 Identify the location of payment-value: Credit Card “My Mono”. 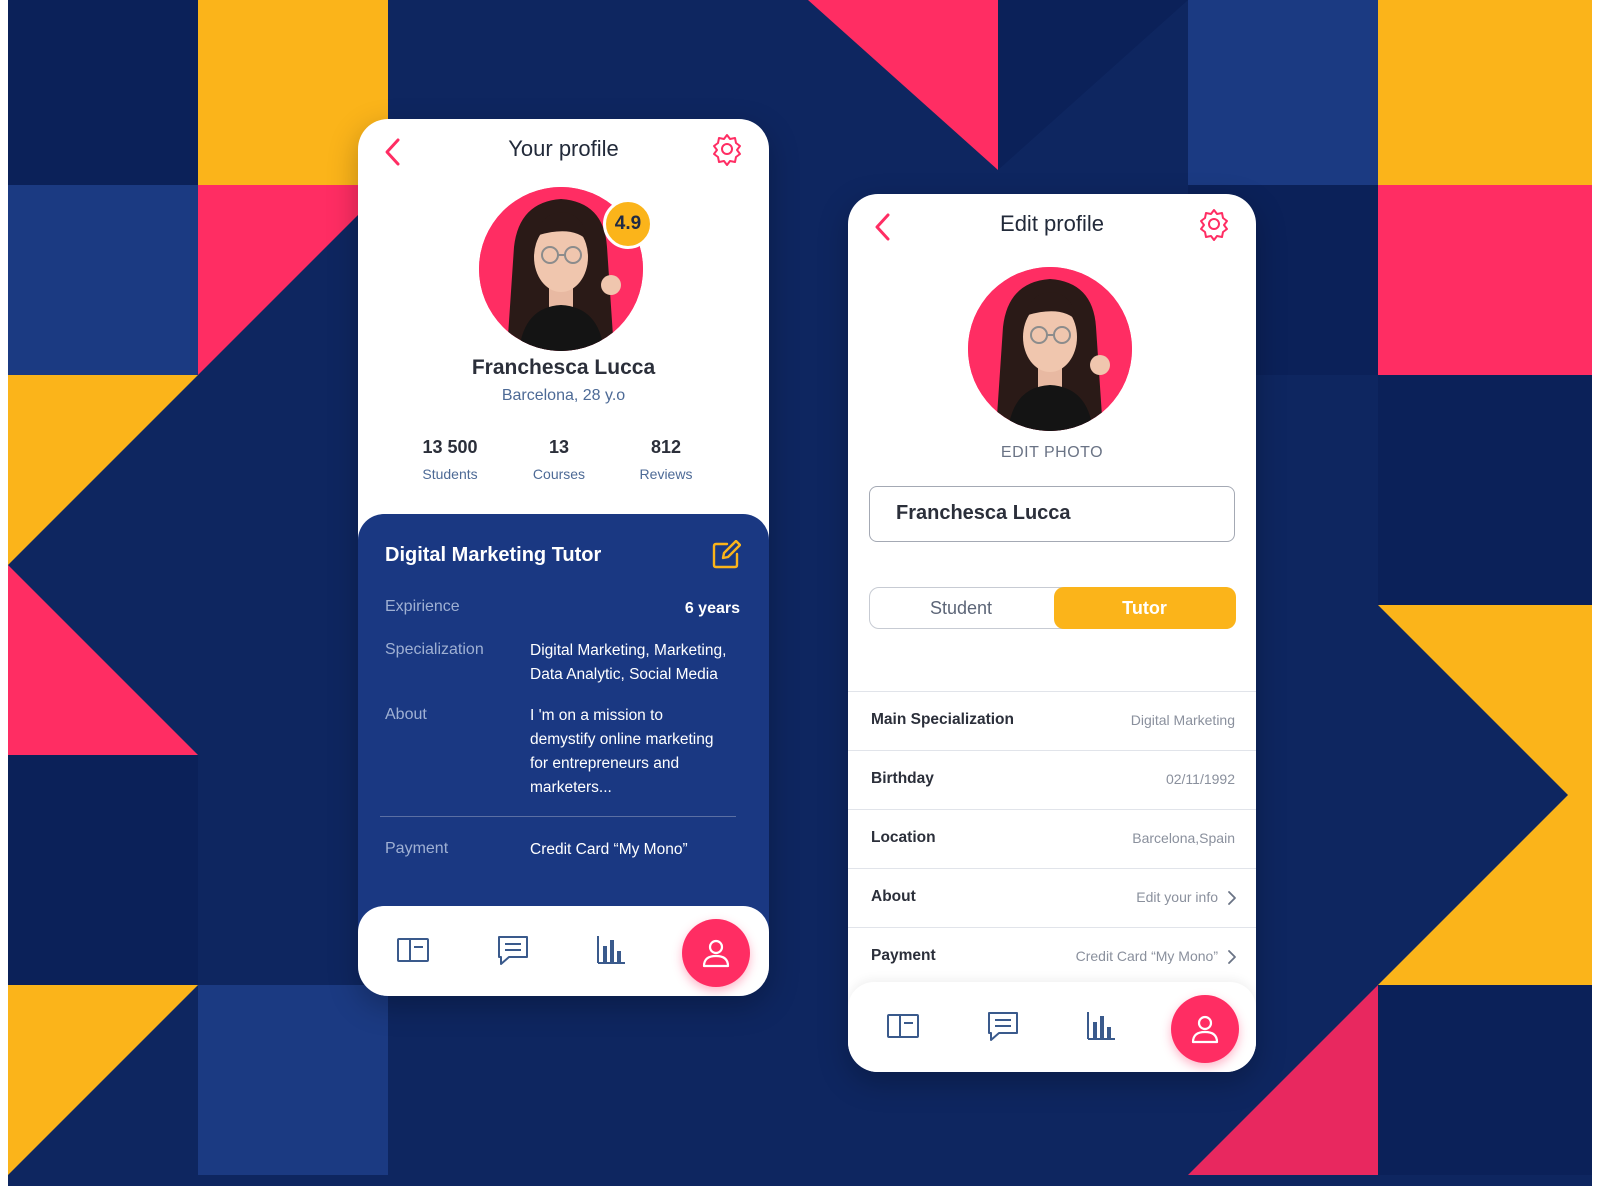
(609, 849).